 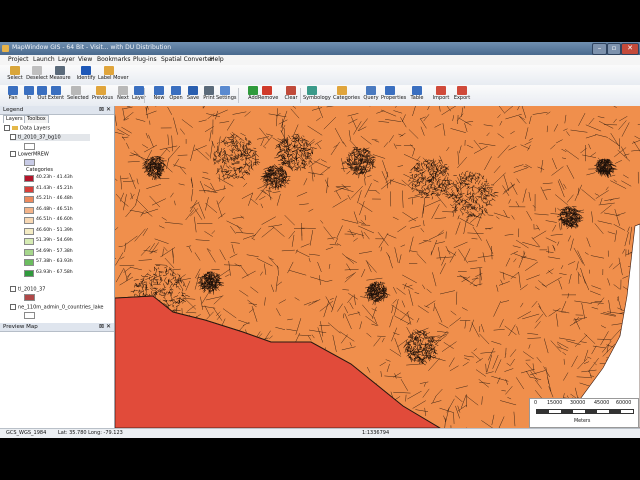 I want to click on query-button: Query, so click(x=371, y=95).